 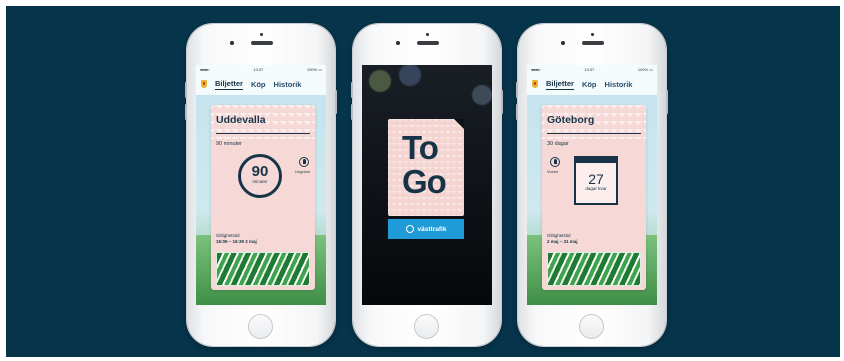 I want to click on validity-value: 2 maj – 31 maj, so click(x=562, y=241).